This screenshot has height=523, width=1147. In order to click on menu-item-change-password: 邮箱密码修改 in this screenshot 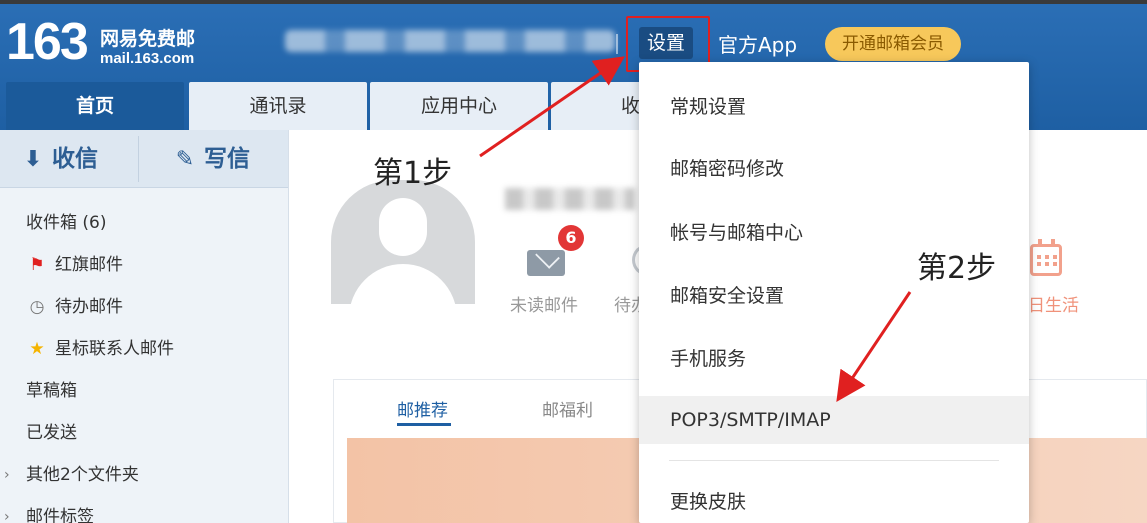, I will do `click(834, 169)`.